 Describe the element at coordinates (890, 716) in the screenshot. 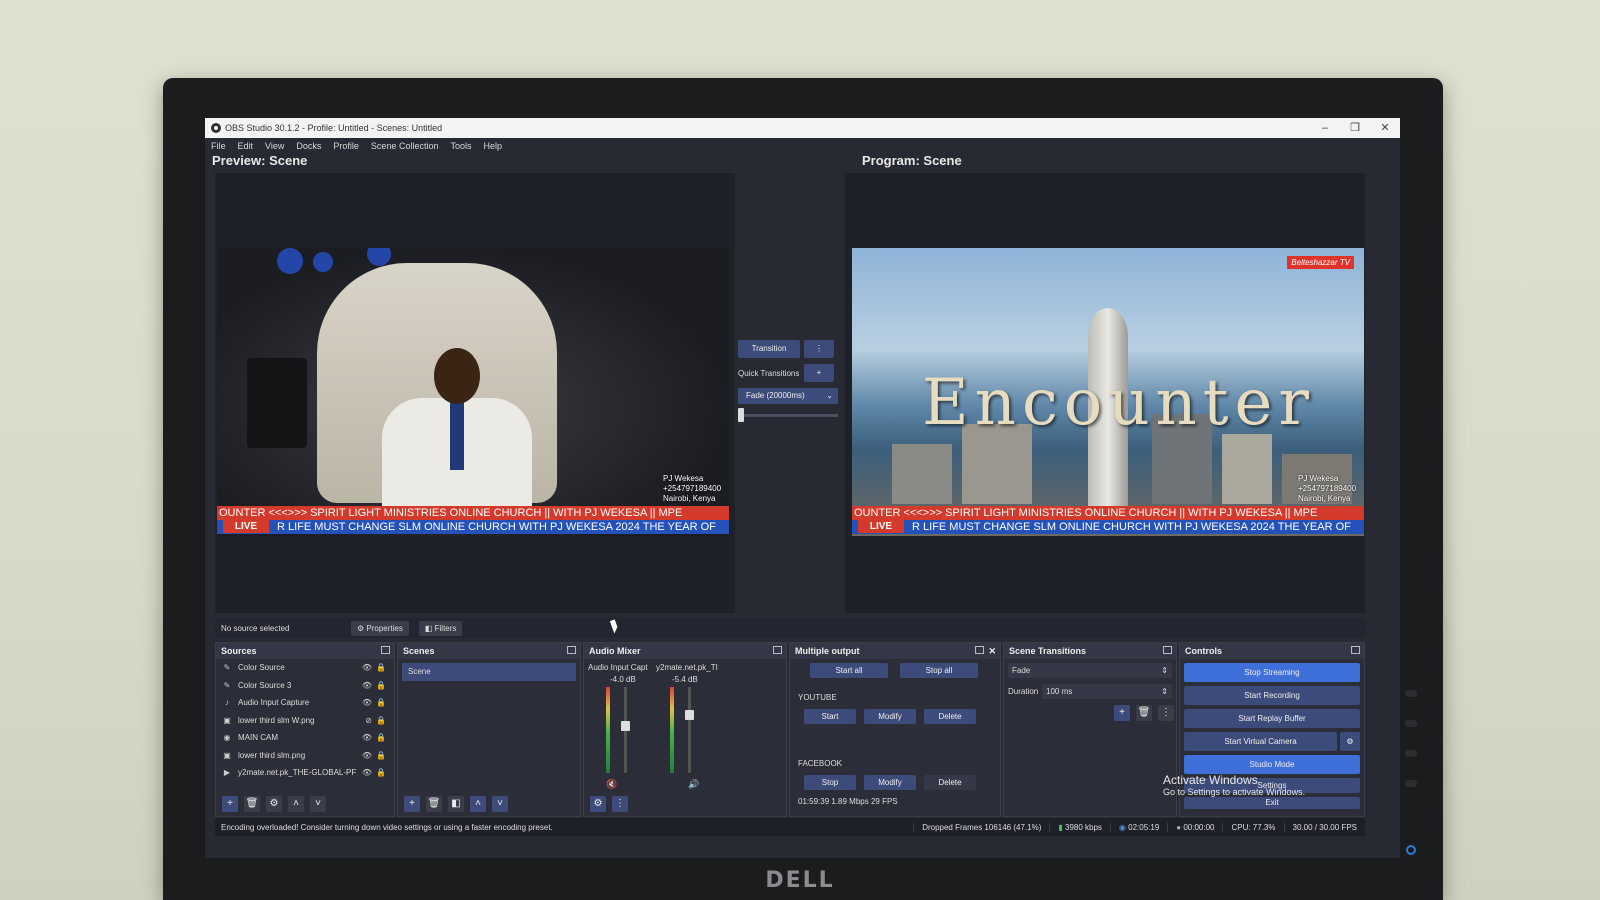

I see `youtube-modify-button: Modify` at that location.